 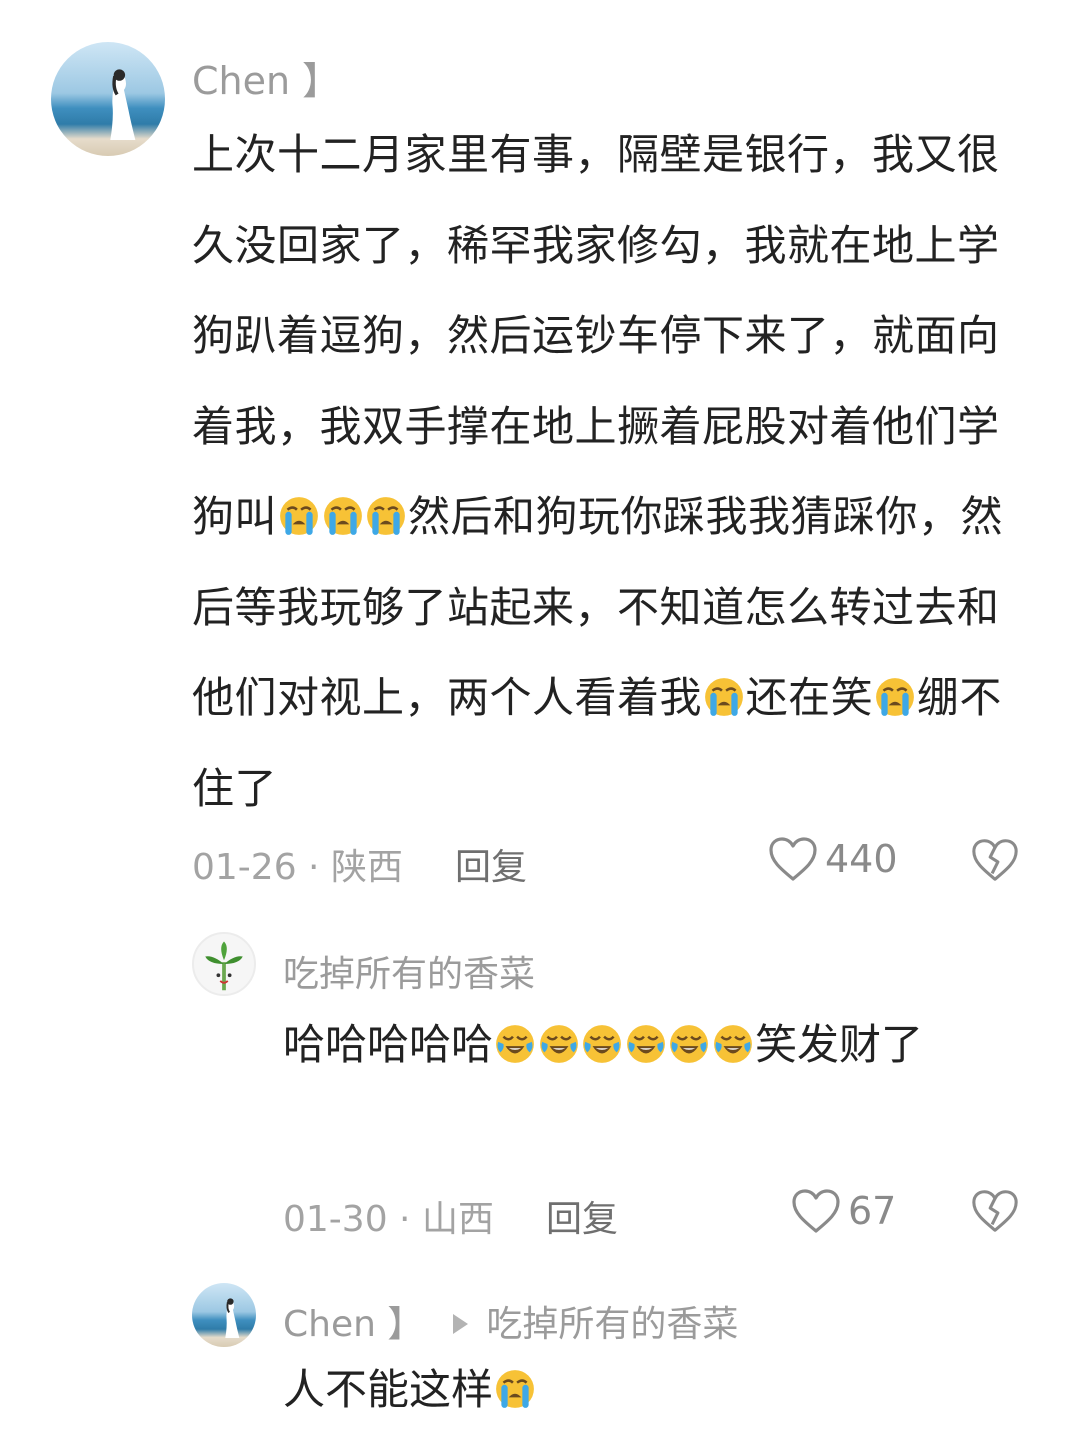 I want to click on comment-text-part: 还在笑, so click(x=809, y=697).